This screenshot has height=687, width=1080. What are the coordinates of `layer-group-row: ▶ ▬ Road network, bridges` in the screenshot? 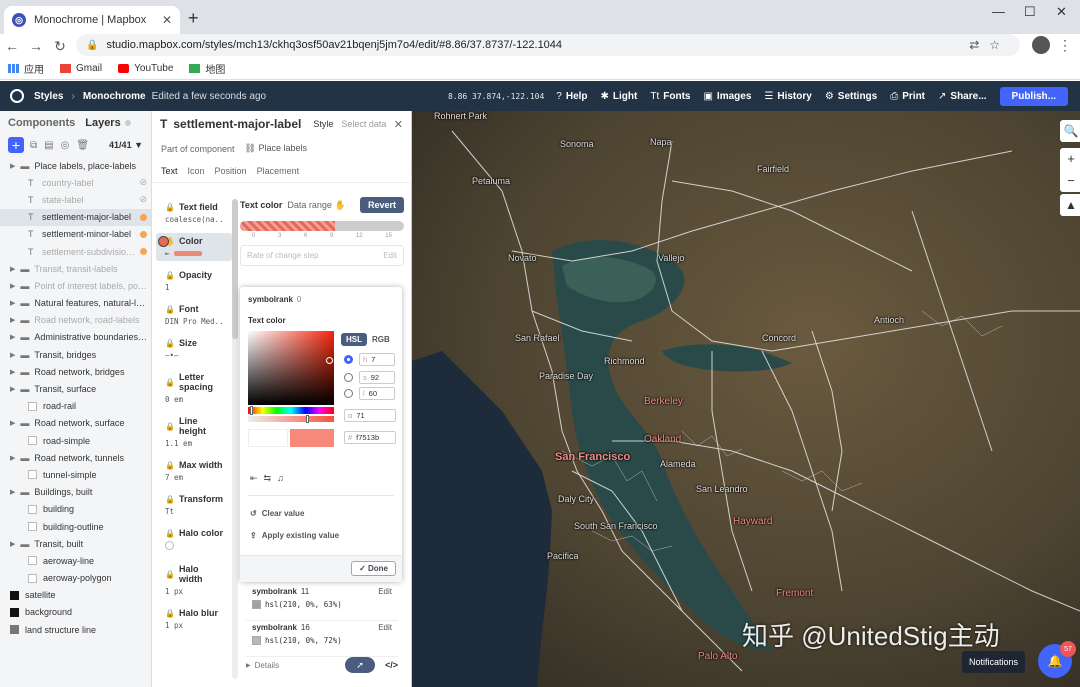 It's located at (75, 371).